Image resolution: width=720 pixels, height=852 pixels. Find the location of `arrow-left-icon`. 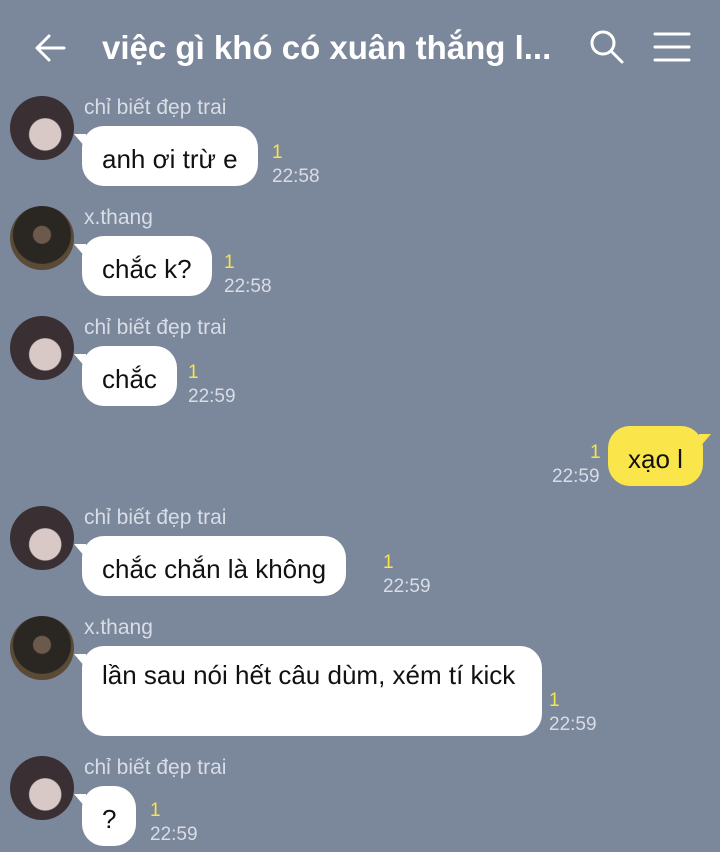

arrow-left-icon is located at coordinates (50, 48).